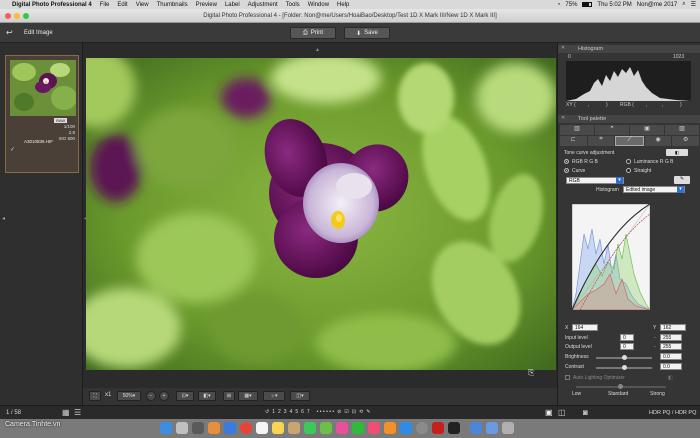 The width and height of the screenshot is (700, 438). Describe the element at coordinates (325, 412) in the screenshot. I see `rating-dots: • • • • • •` at that location.